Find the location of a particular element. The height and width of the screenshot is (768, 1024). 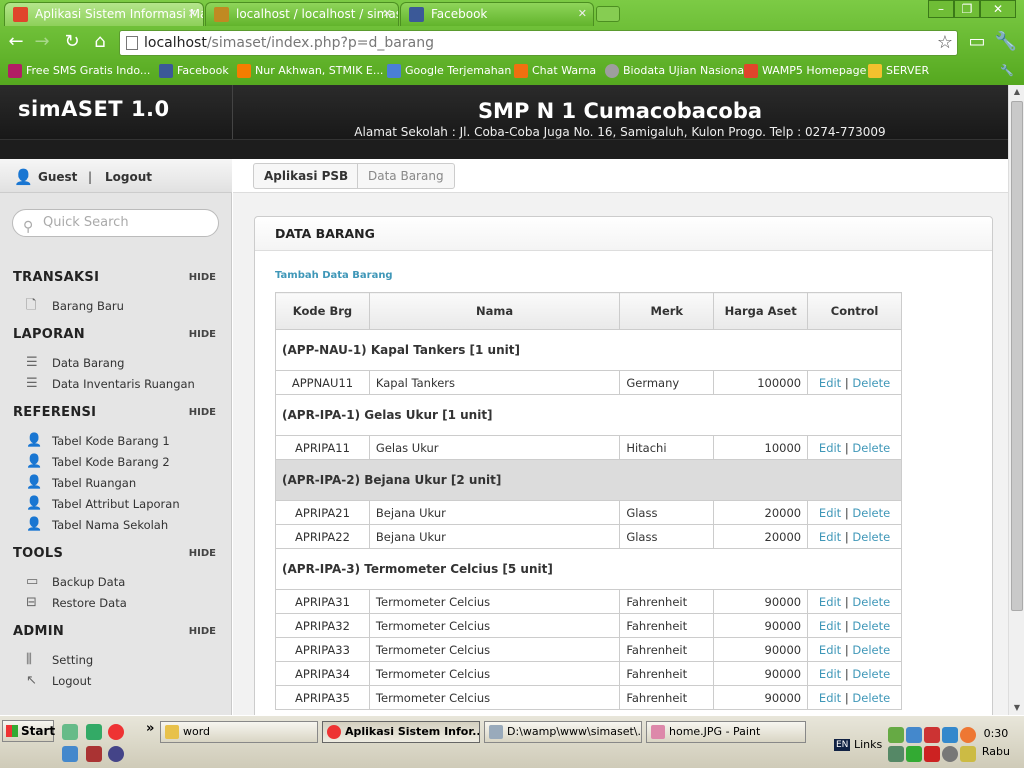

scroll-down-icon: ▼ is located at coordinates (1016, 708).